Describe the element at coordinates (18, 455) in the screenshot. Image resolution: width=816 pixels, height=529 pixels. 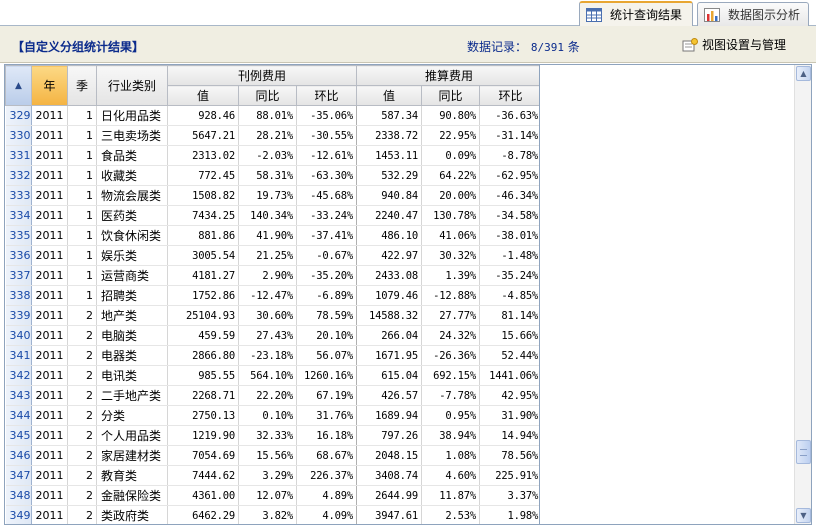
I see `row-number: 346` at that location.